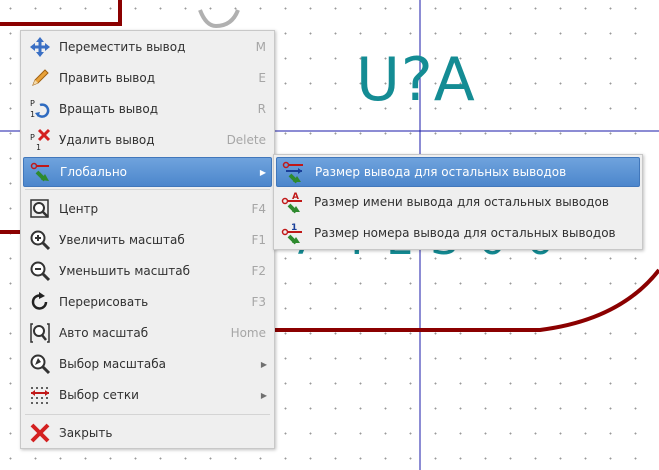 The width and height of the screenshot is (659, 470). I want to click on menu-item-zoom-in: Увеличить масштаб F1, so click(147, 240).